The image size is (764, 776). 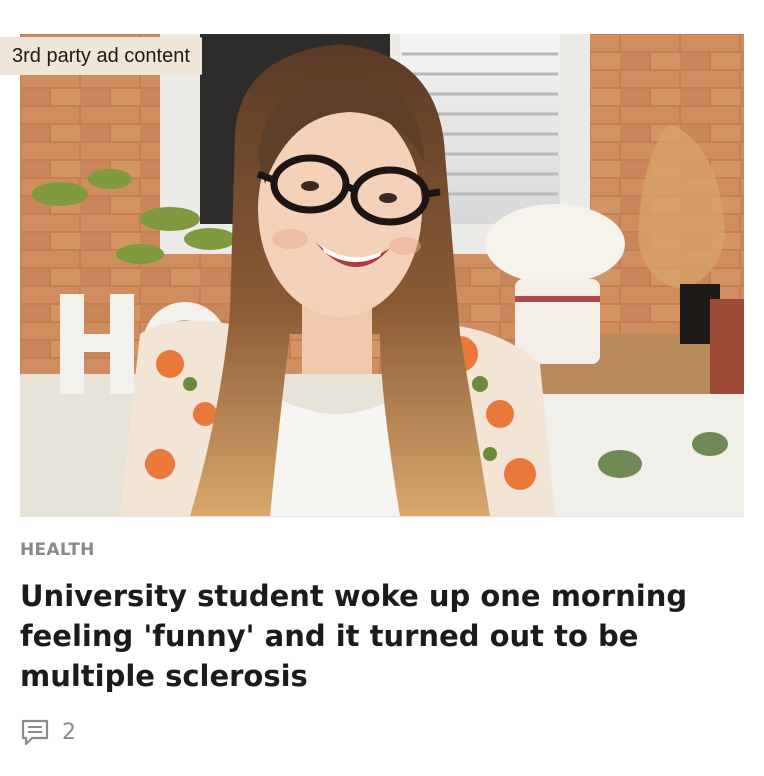 I want to click on comment-count: 2, so click(x=69, y=732).